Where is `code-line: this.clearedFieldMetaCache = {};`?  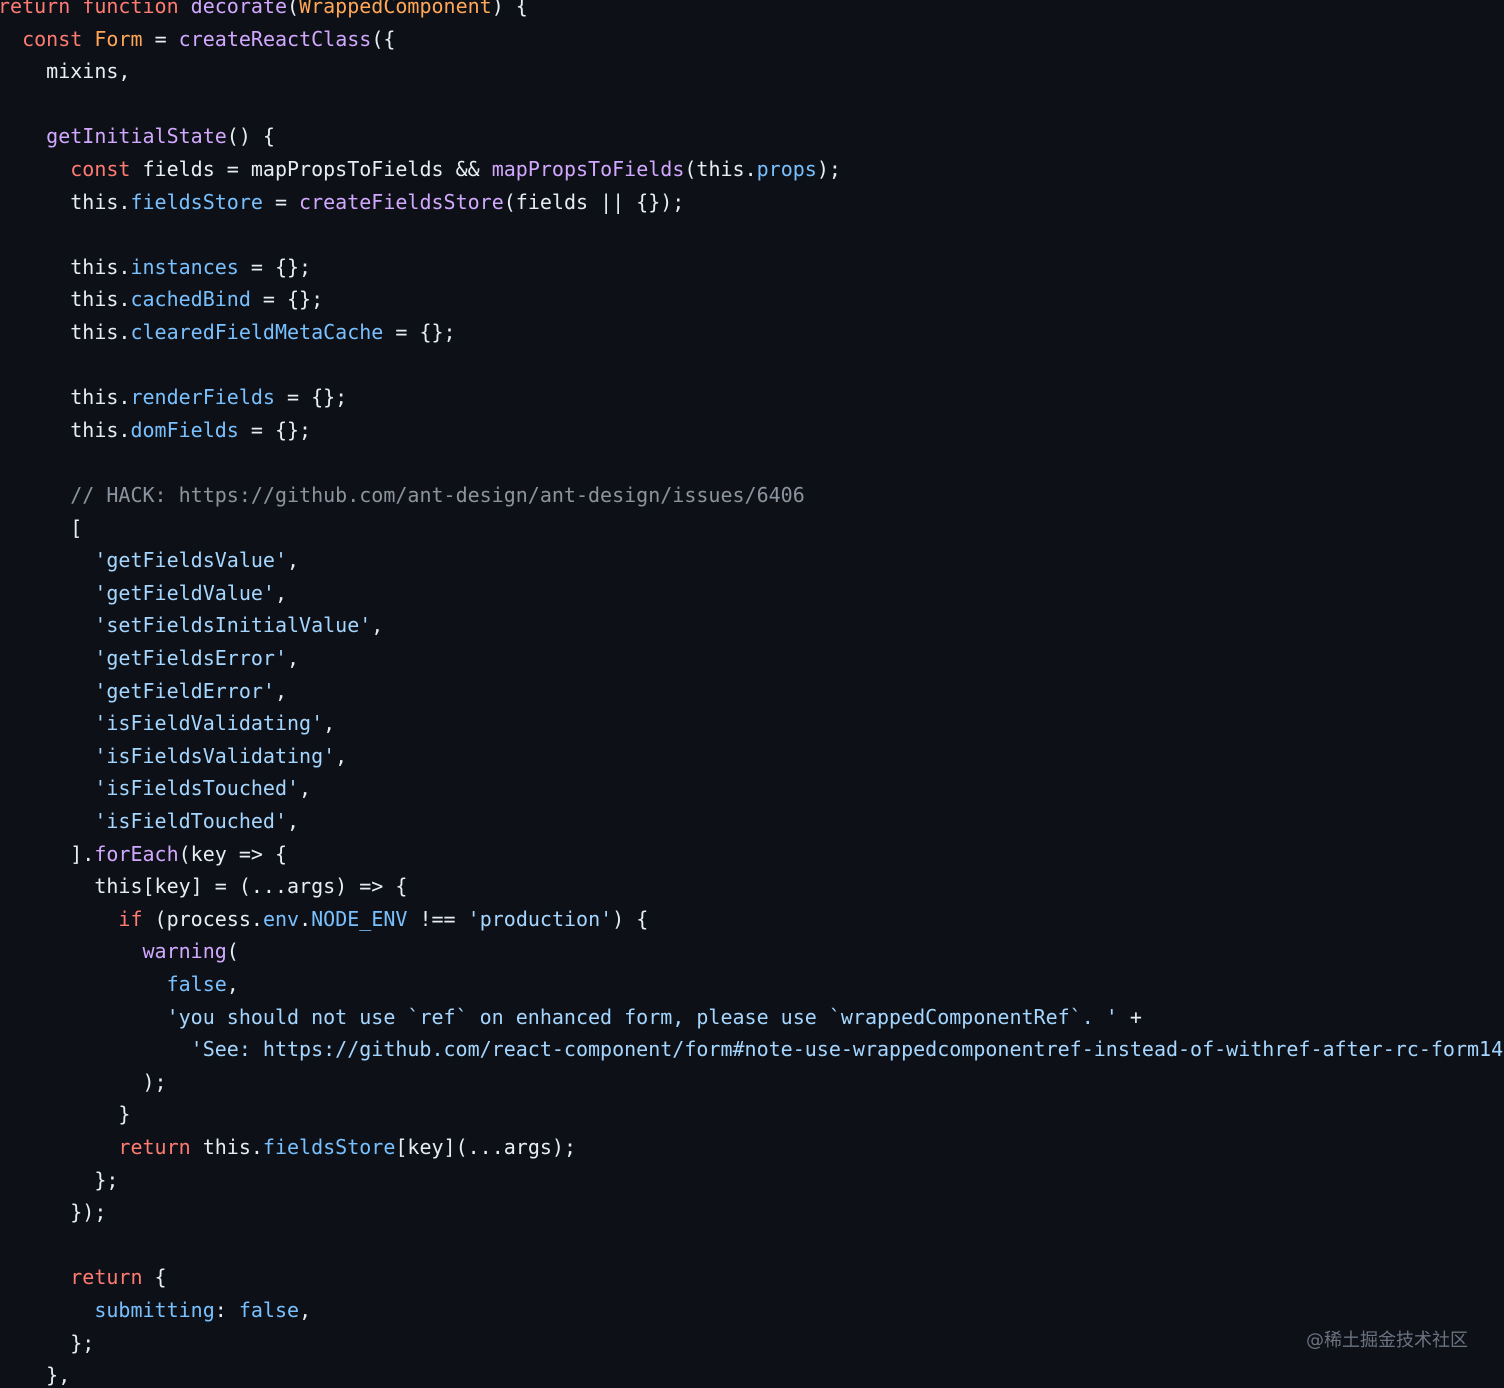 code-line: this.clearedFieldMetaCache = {}; is located at coordinates (227, 332).